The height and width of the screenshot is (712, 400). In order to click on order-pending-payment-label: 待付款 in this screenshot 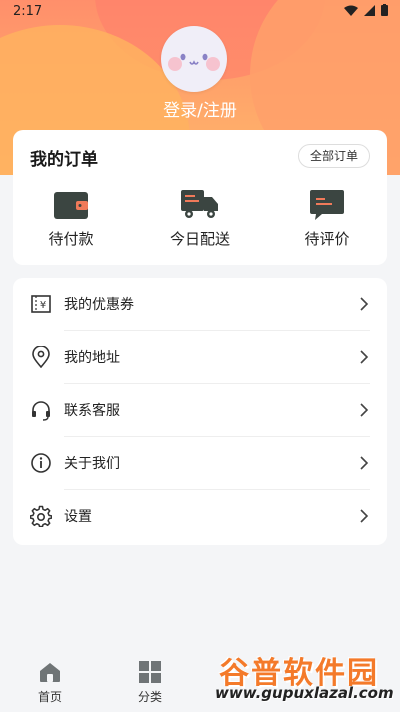, I will do `click(71, 239)`.